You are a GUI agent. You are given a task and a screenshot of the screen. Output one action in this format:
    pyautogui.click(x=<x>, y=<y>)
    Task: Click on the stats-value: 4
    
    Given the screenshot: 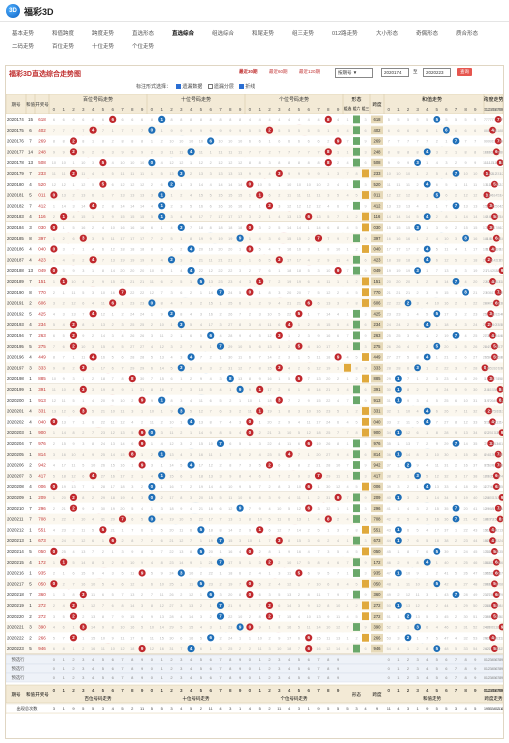 What is the action you would take?
    pyautogui.click(x=502, y=708)
    